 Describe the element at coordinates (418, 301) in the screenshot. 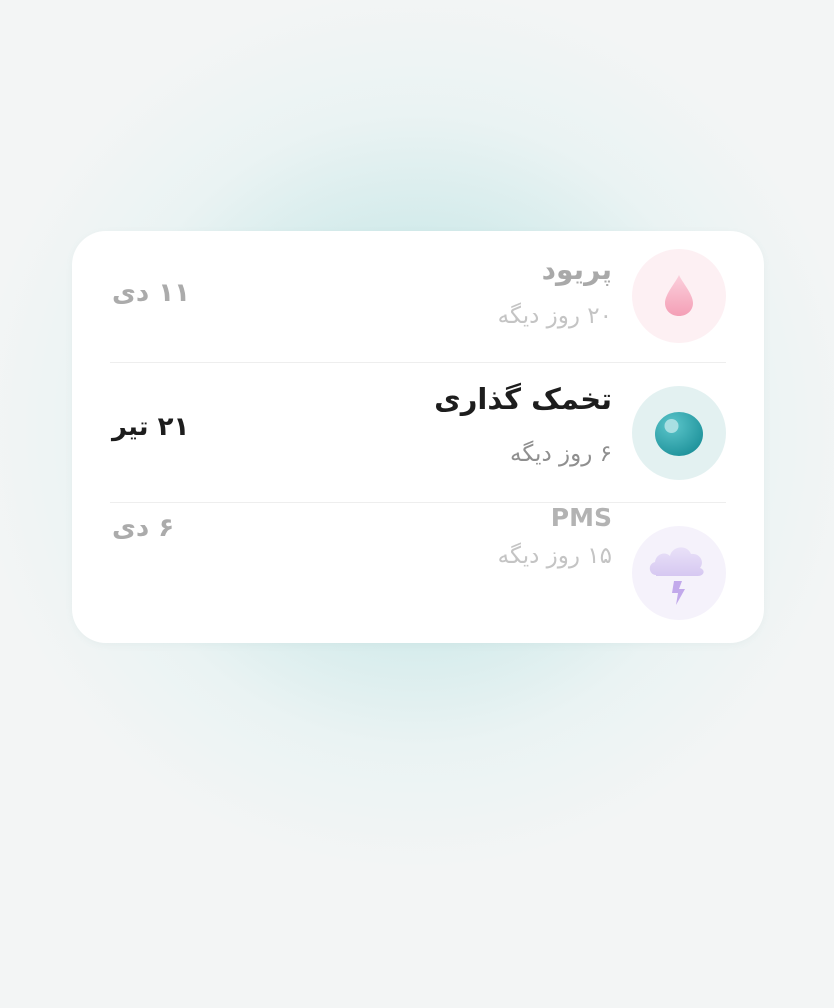

I see `event-row-period: پریود ۲۰ روز دیگه ۱۱ دی` at that location.